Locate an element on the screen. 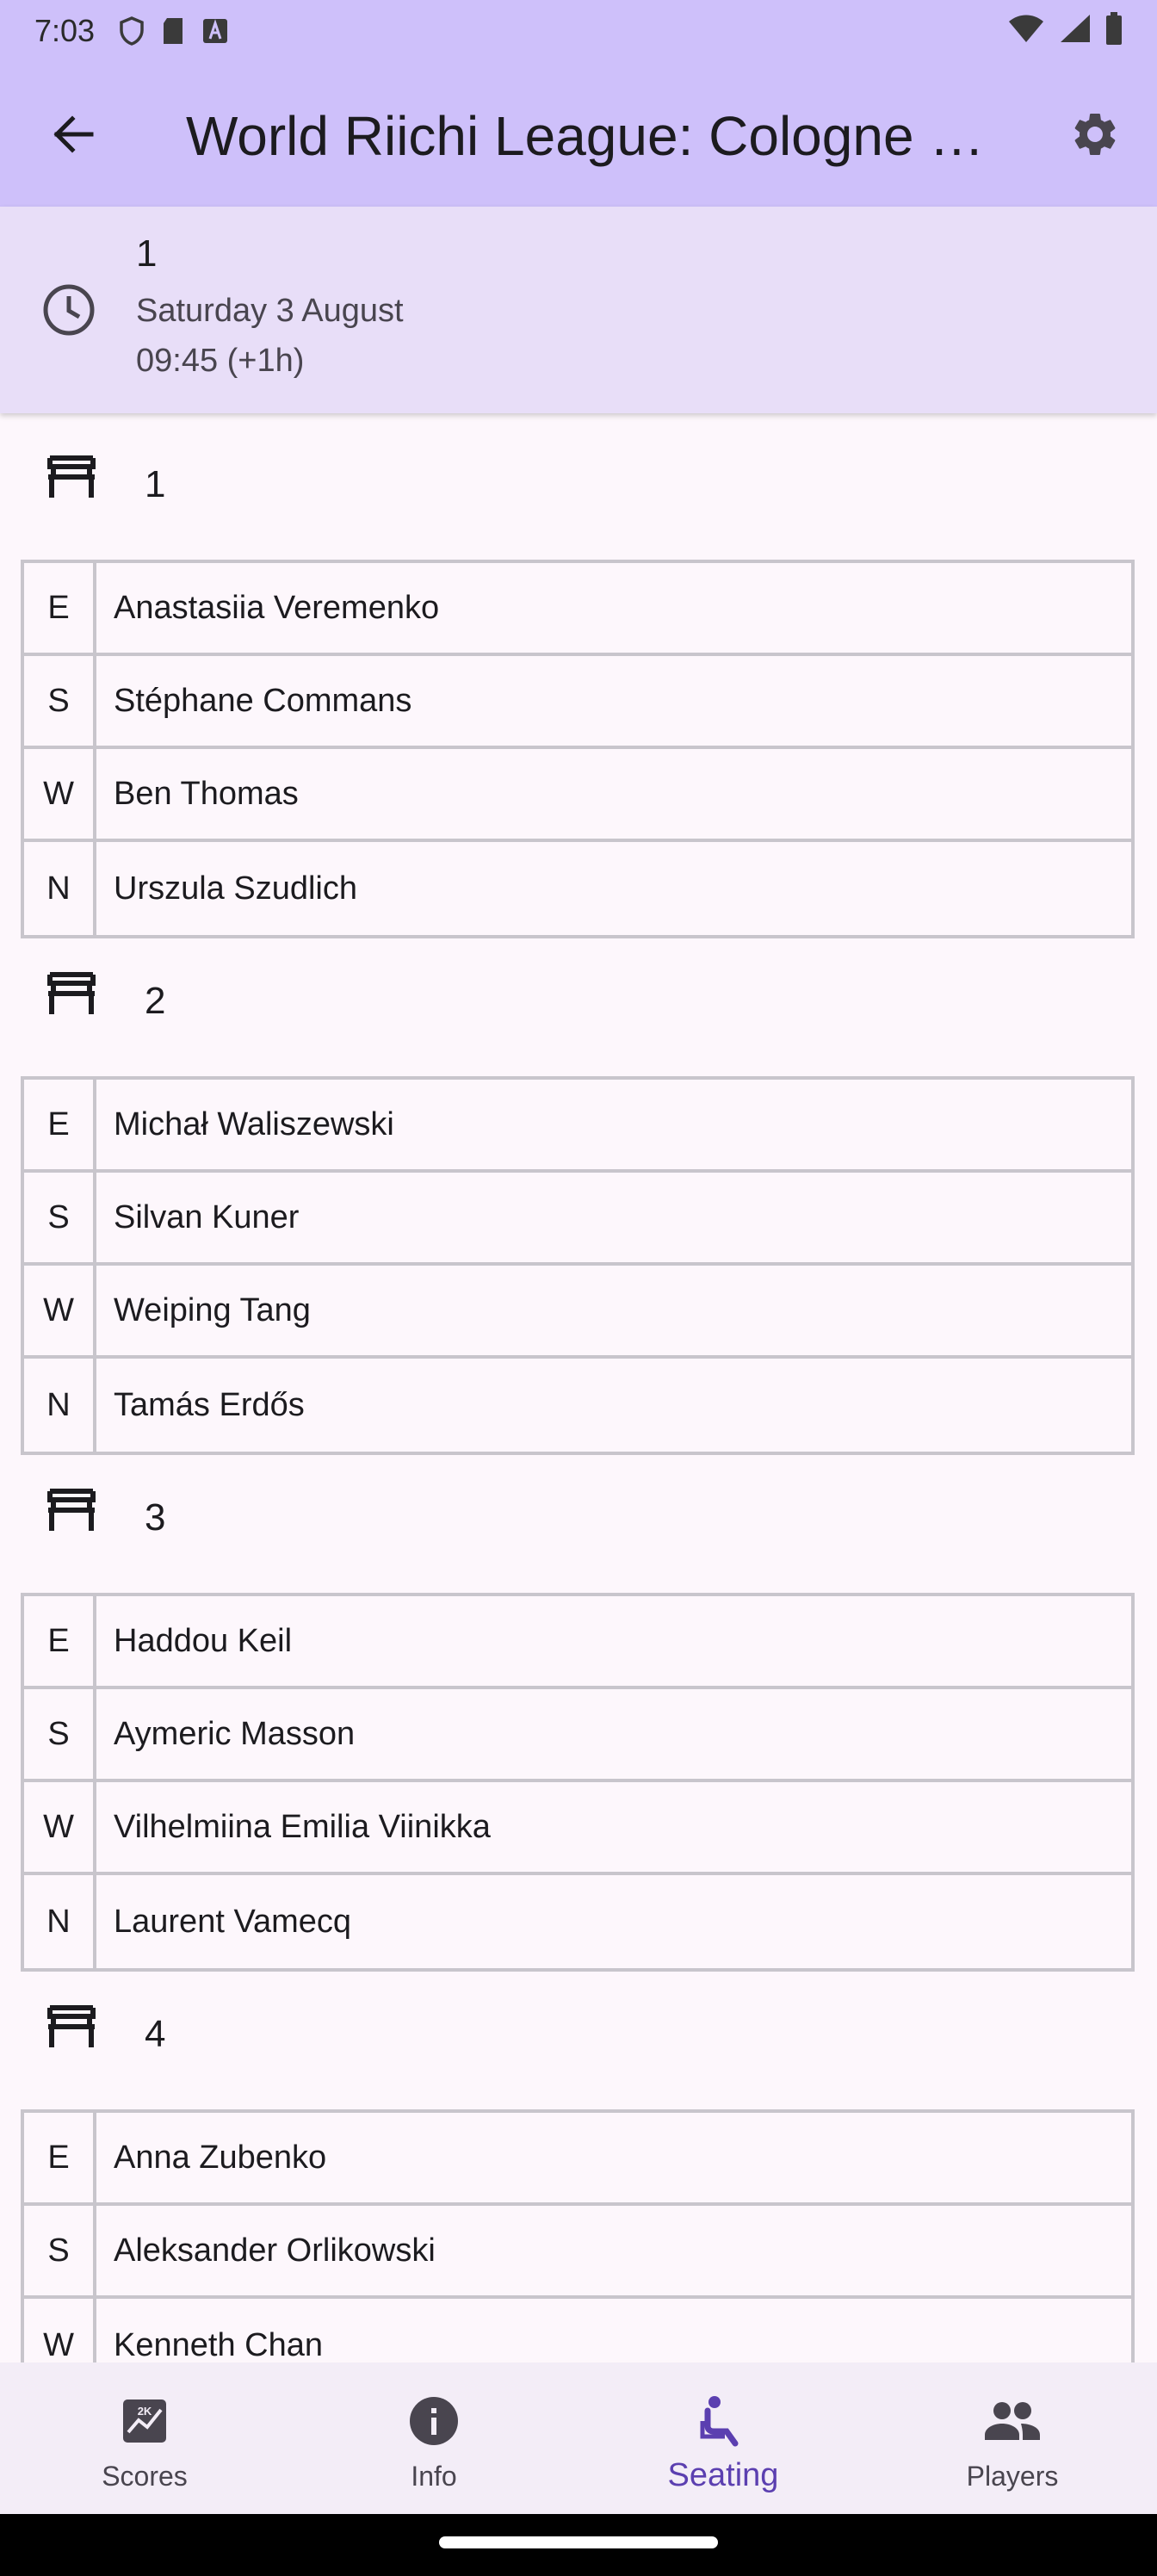 This screenshot has width=1157, height=2576. status-time: 7:03 is located at coordinates (65, 30).